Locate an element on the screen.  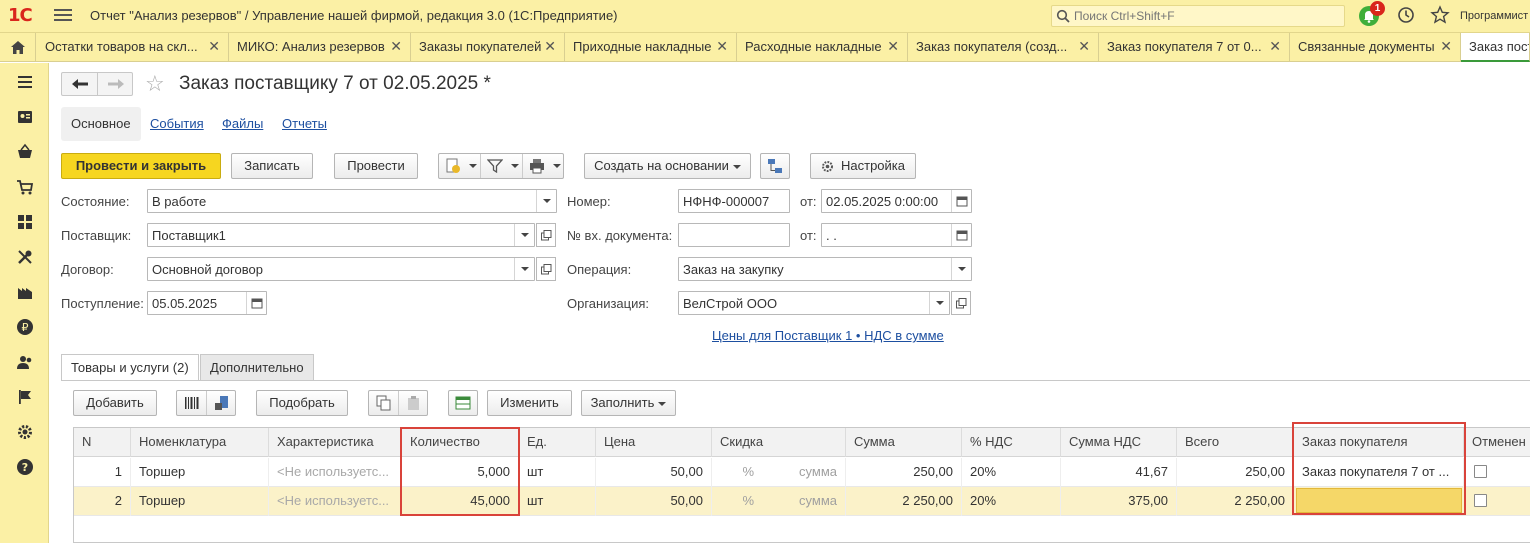
section-files: Файлы is located at coordinates (242, 124).